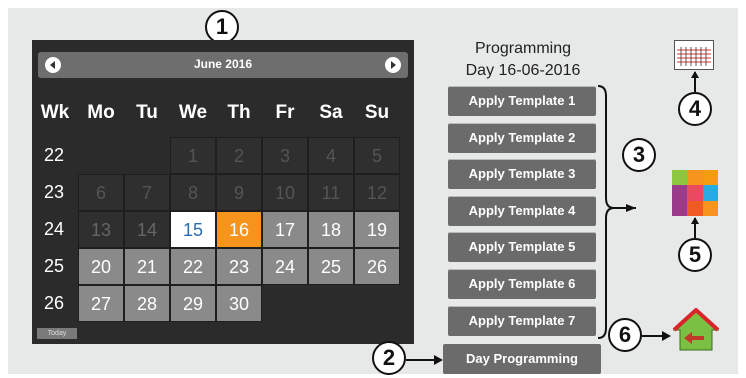 The height and width of the screenshot is (378, 746). What do you see at coordinates (616, 212) in the screenshot?
I see `template-brace-indicator` at bounding box center [616, 212].